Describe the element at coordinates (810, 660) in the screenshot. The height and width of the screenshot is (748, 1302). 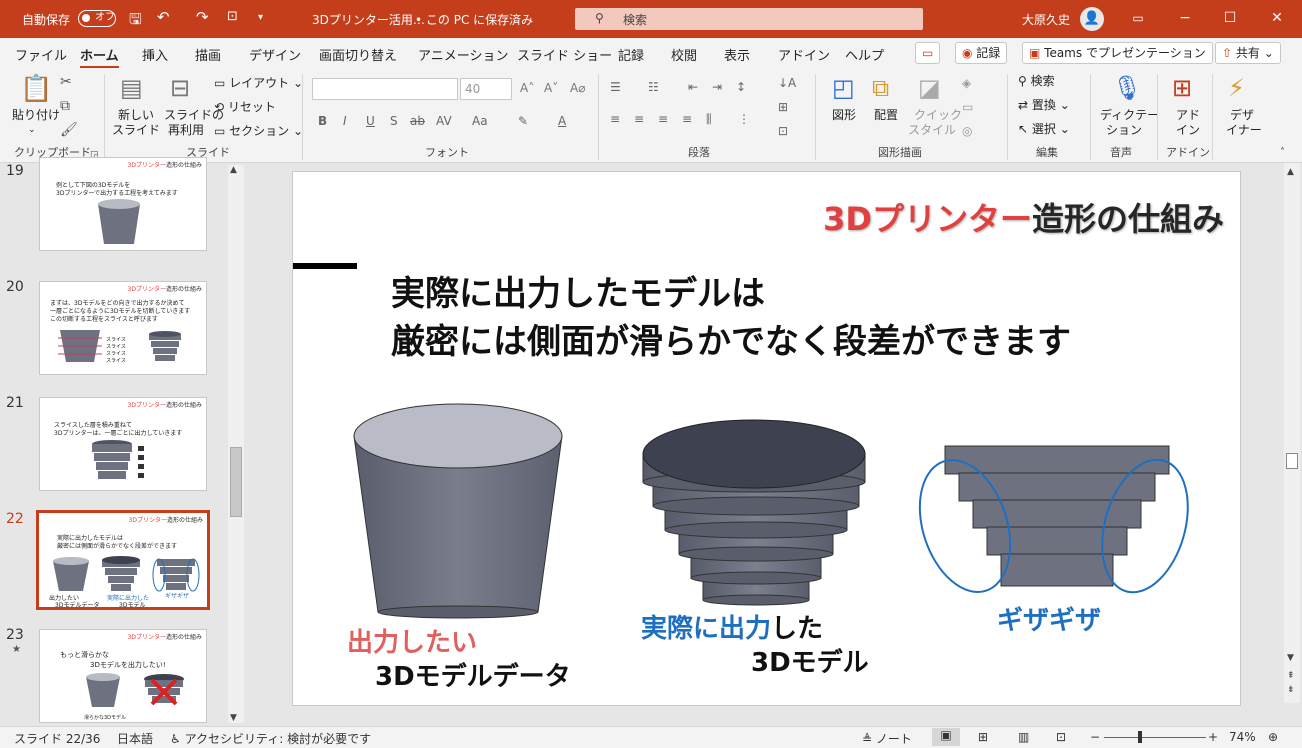
I see `caption-3d-model: 3Dモデル` at that location.